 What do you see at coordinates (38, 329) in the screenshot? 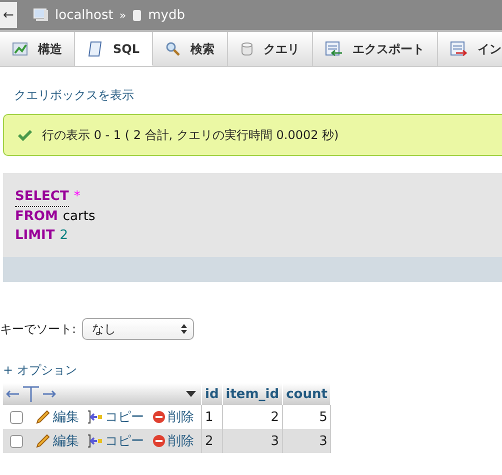
I see `sort-label: キーでソート:` at bounding box center [38, 329].